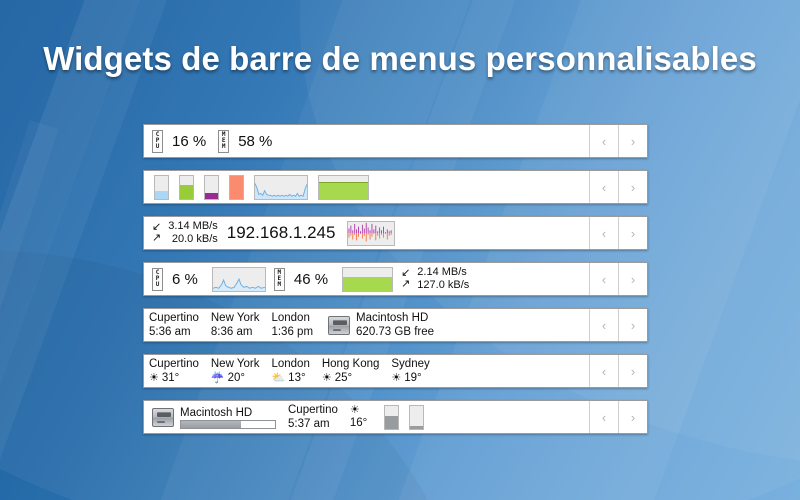 The image size is (800, 500). What do you see at coordinates (186, 187) in the screenshot?
I see `gauge-green` at bounding box center [186, 187].